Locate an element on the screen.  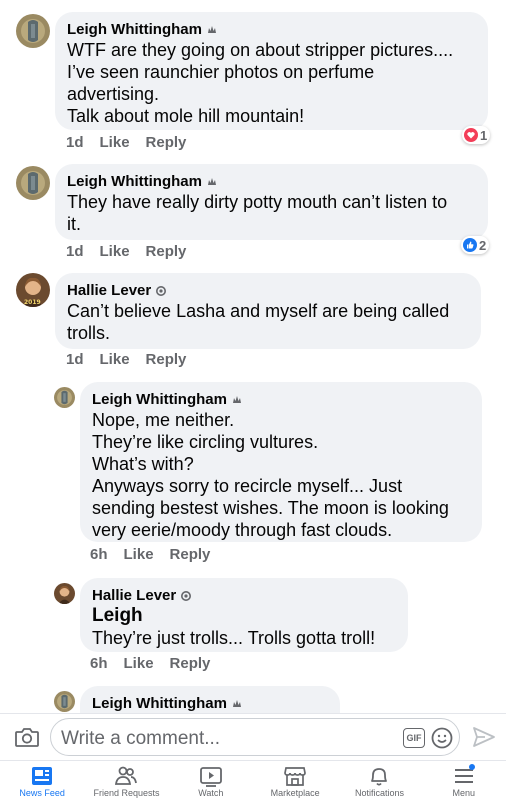
reply-bubble: Leigh Whittingham is located at coordinates (210, 699).